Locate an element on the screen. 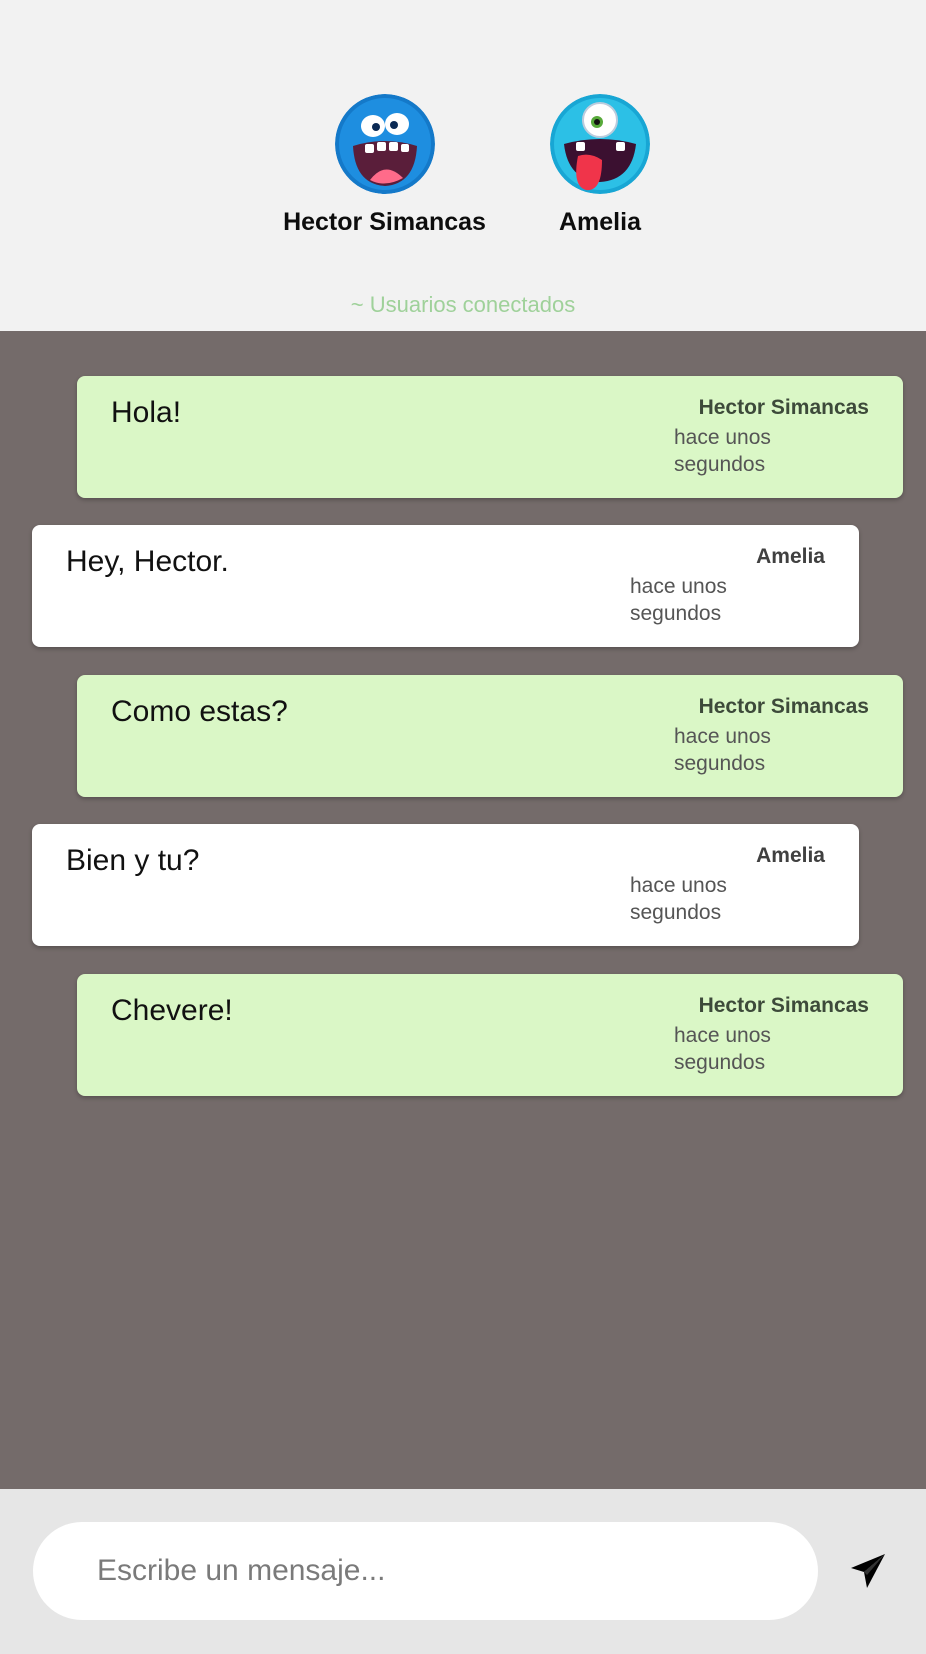 The image size is (926, 1654). cyclops-monster-icon is located at coordinates (600, 144).